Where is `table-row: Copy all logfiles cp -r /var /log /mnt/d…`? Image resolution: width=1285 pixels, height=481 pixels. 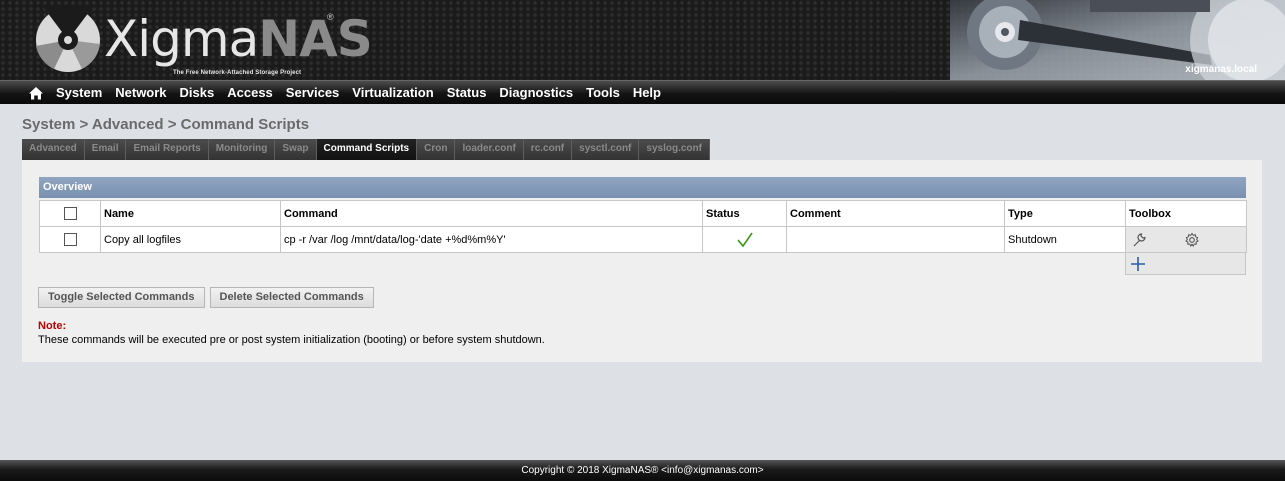 table-row: Copy all logfiles cp -r /var /log /mnt/d… is located at coordinates (643, 239).